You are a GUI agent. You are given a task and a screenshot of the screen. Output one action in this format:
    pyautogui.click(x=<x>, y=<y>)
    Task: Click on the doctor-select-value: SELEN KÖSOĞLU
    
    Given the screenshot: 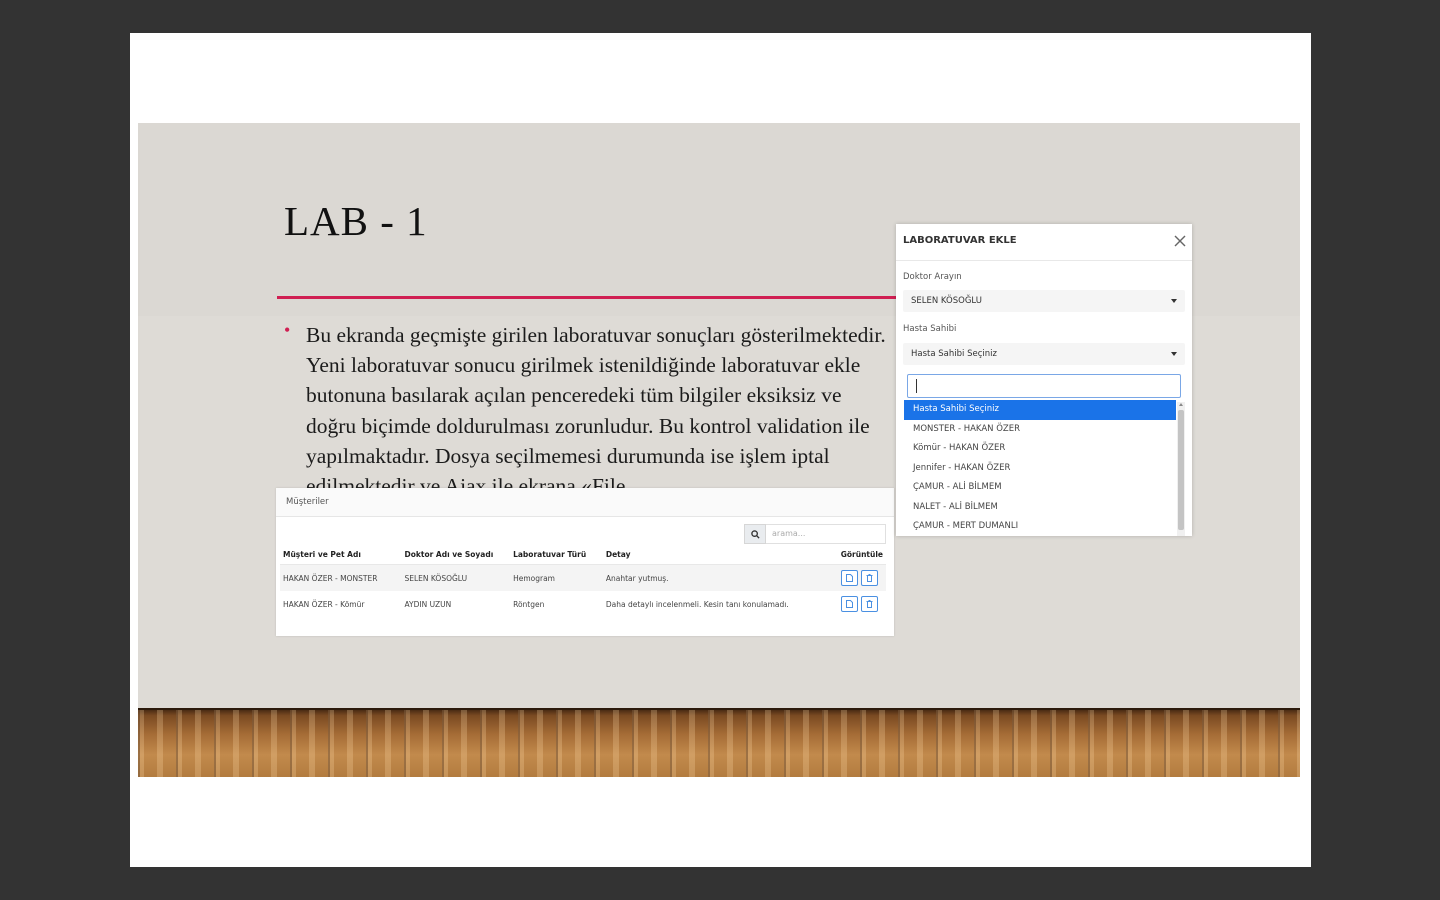 What is the action you would take?
    pyautogui.click(x=946, y=301)
    